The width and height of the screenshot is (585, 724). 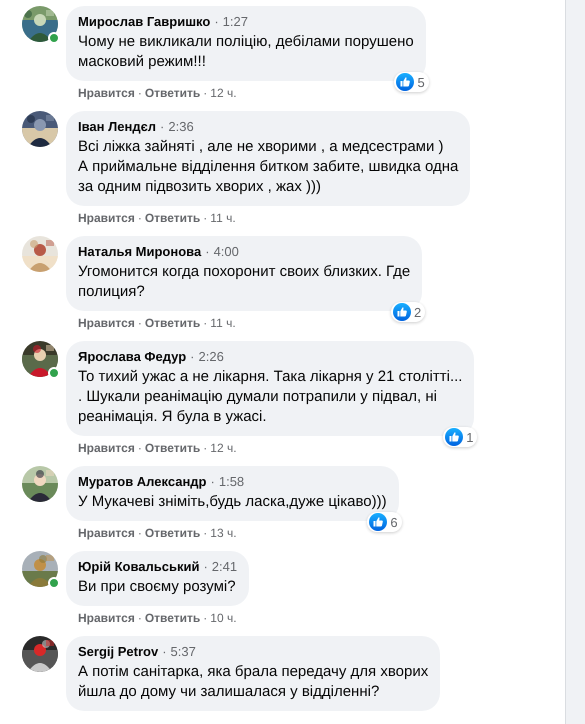 I want to click on timestamp: 4:00, so click(x=226, y=251).